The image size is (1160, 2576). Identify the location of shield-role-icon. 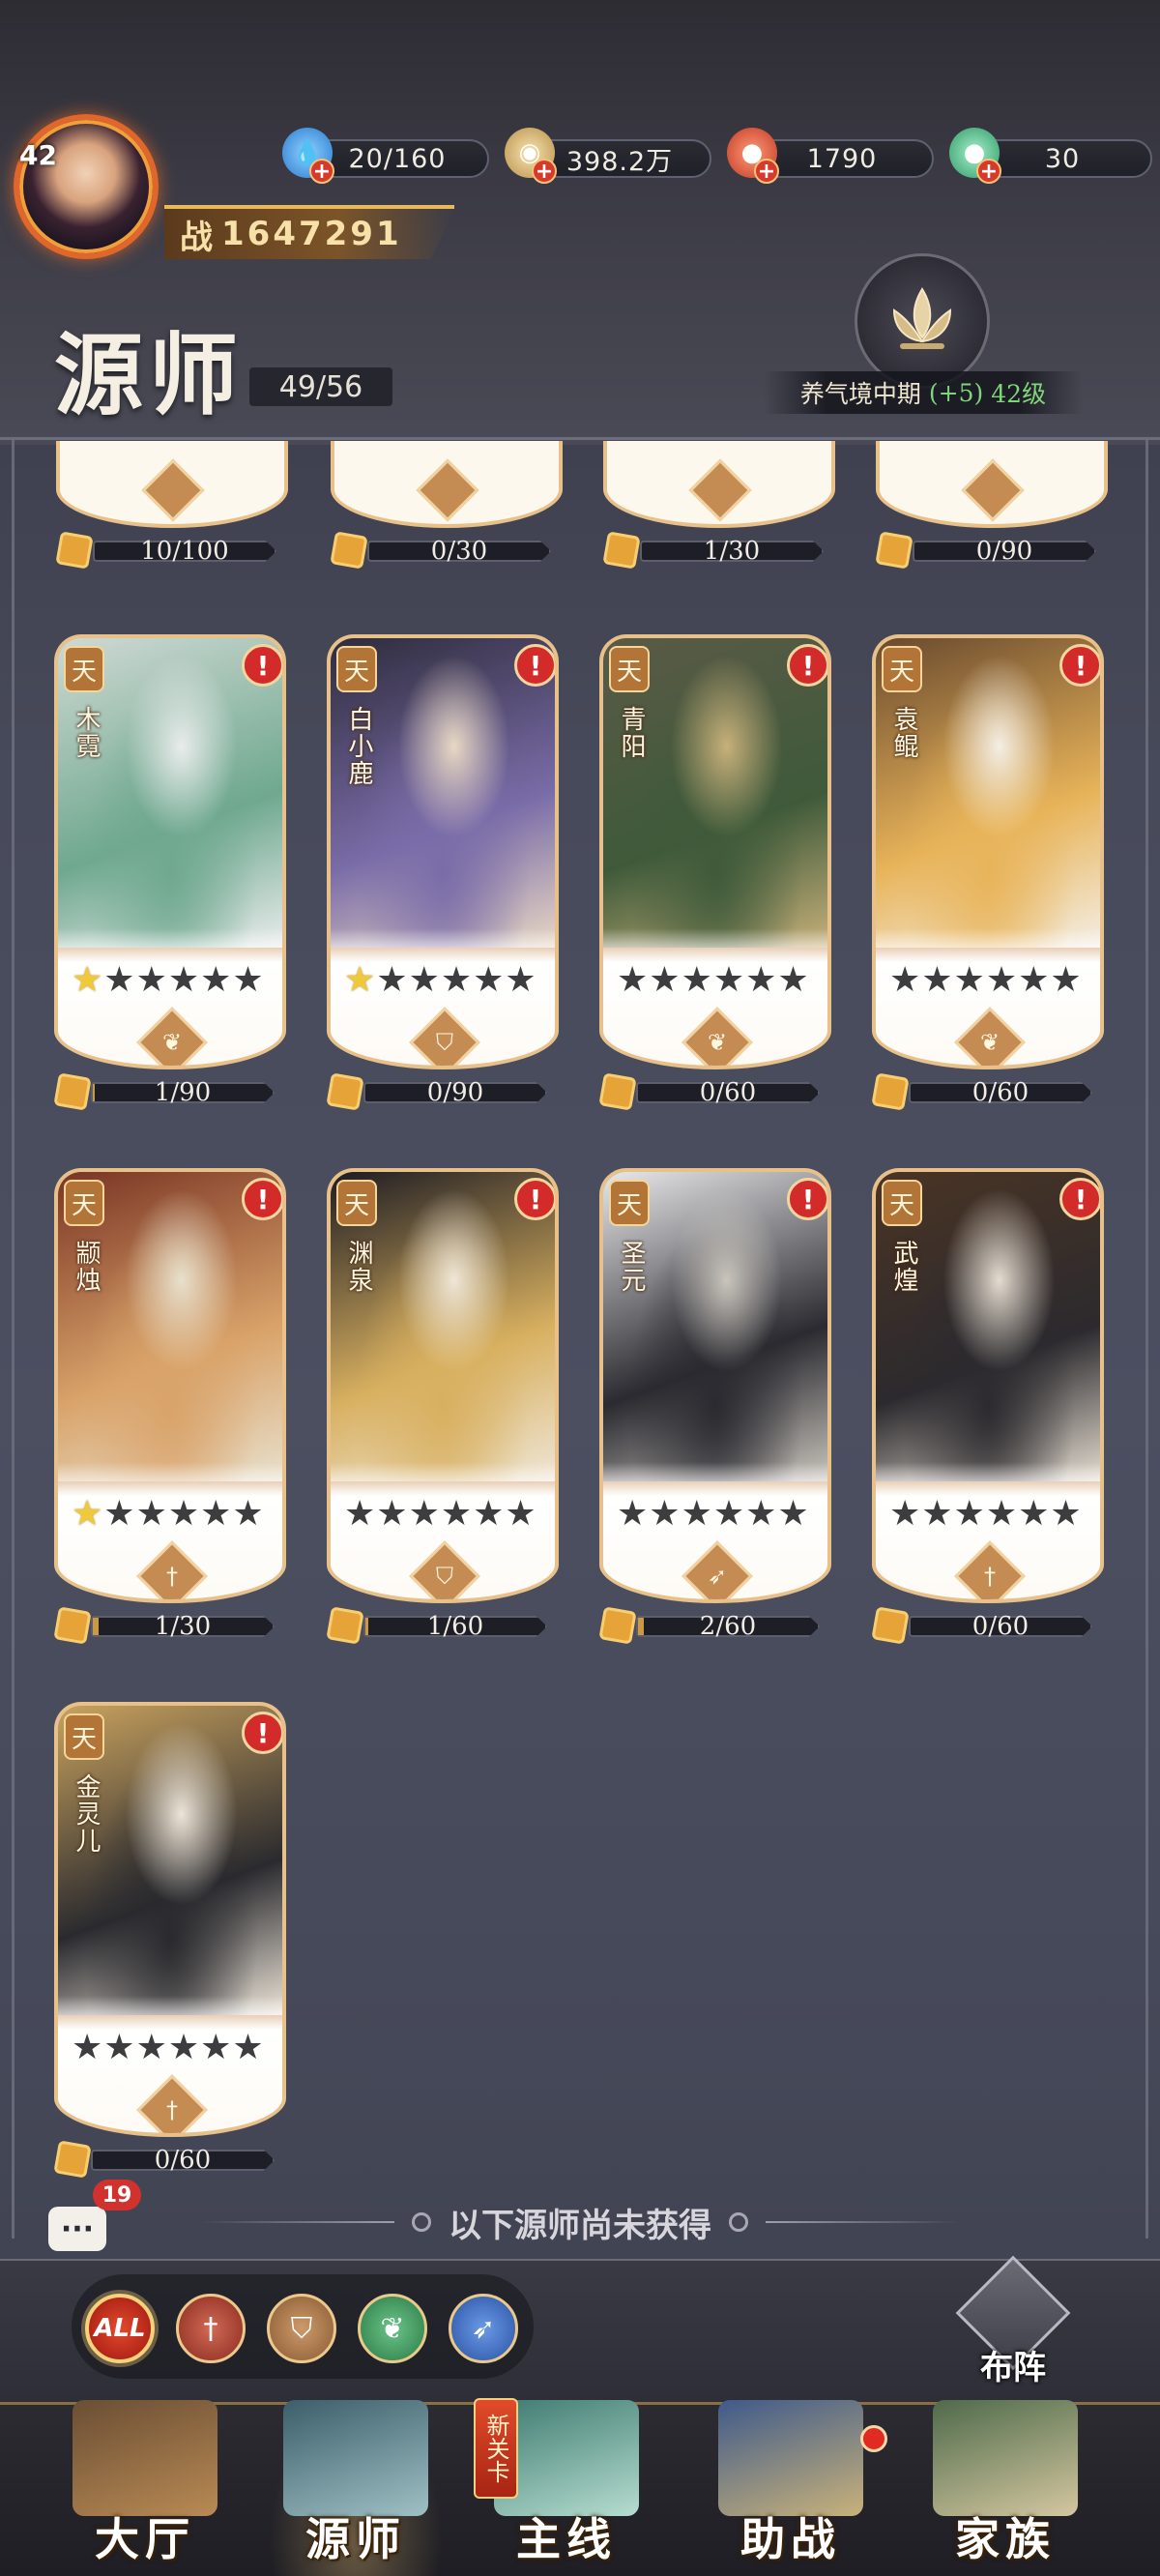
(173, 490).